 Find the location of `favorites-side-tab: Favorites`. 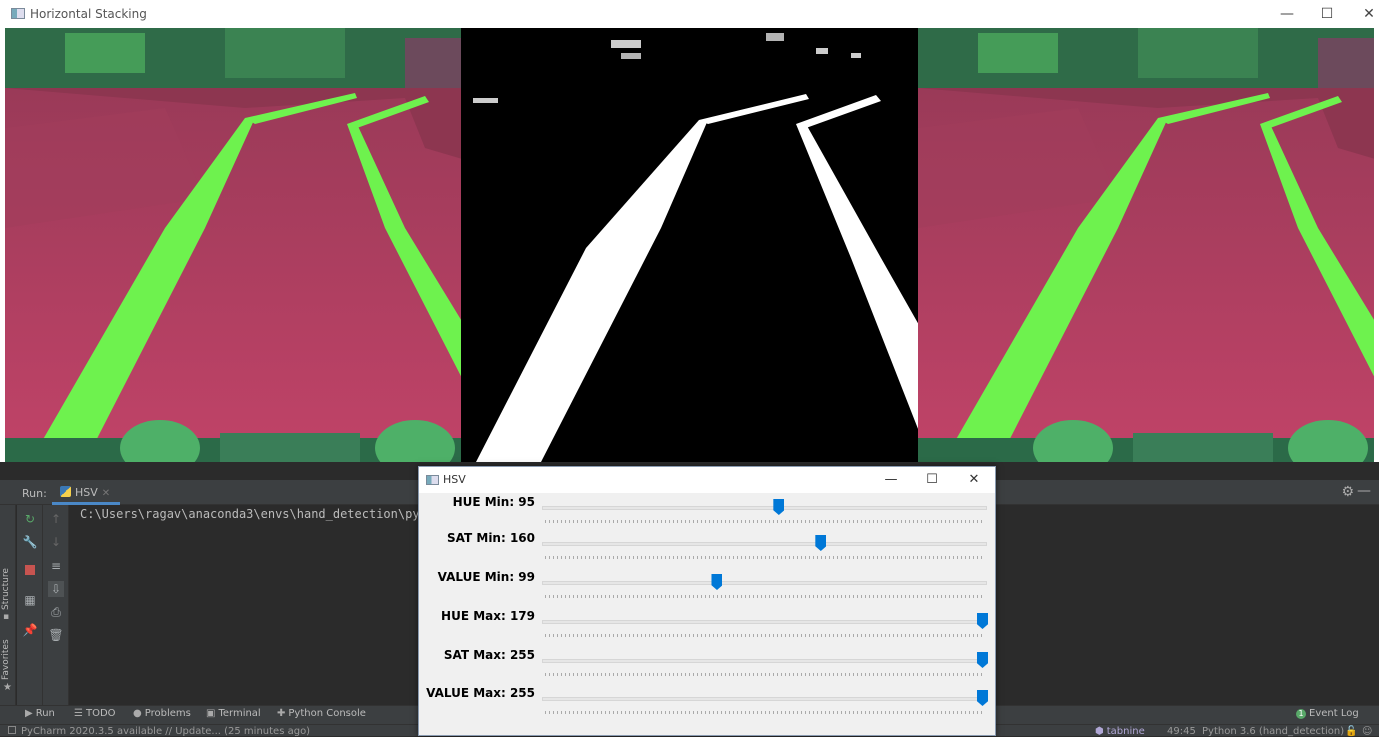

favorites-side-tab: Favorites is located at coordinates (6, 659).